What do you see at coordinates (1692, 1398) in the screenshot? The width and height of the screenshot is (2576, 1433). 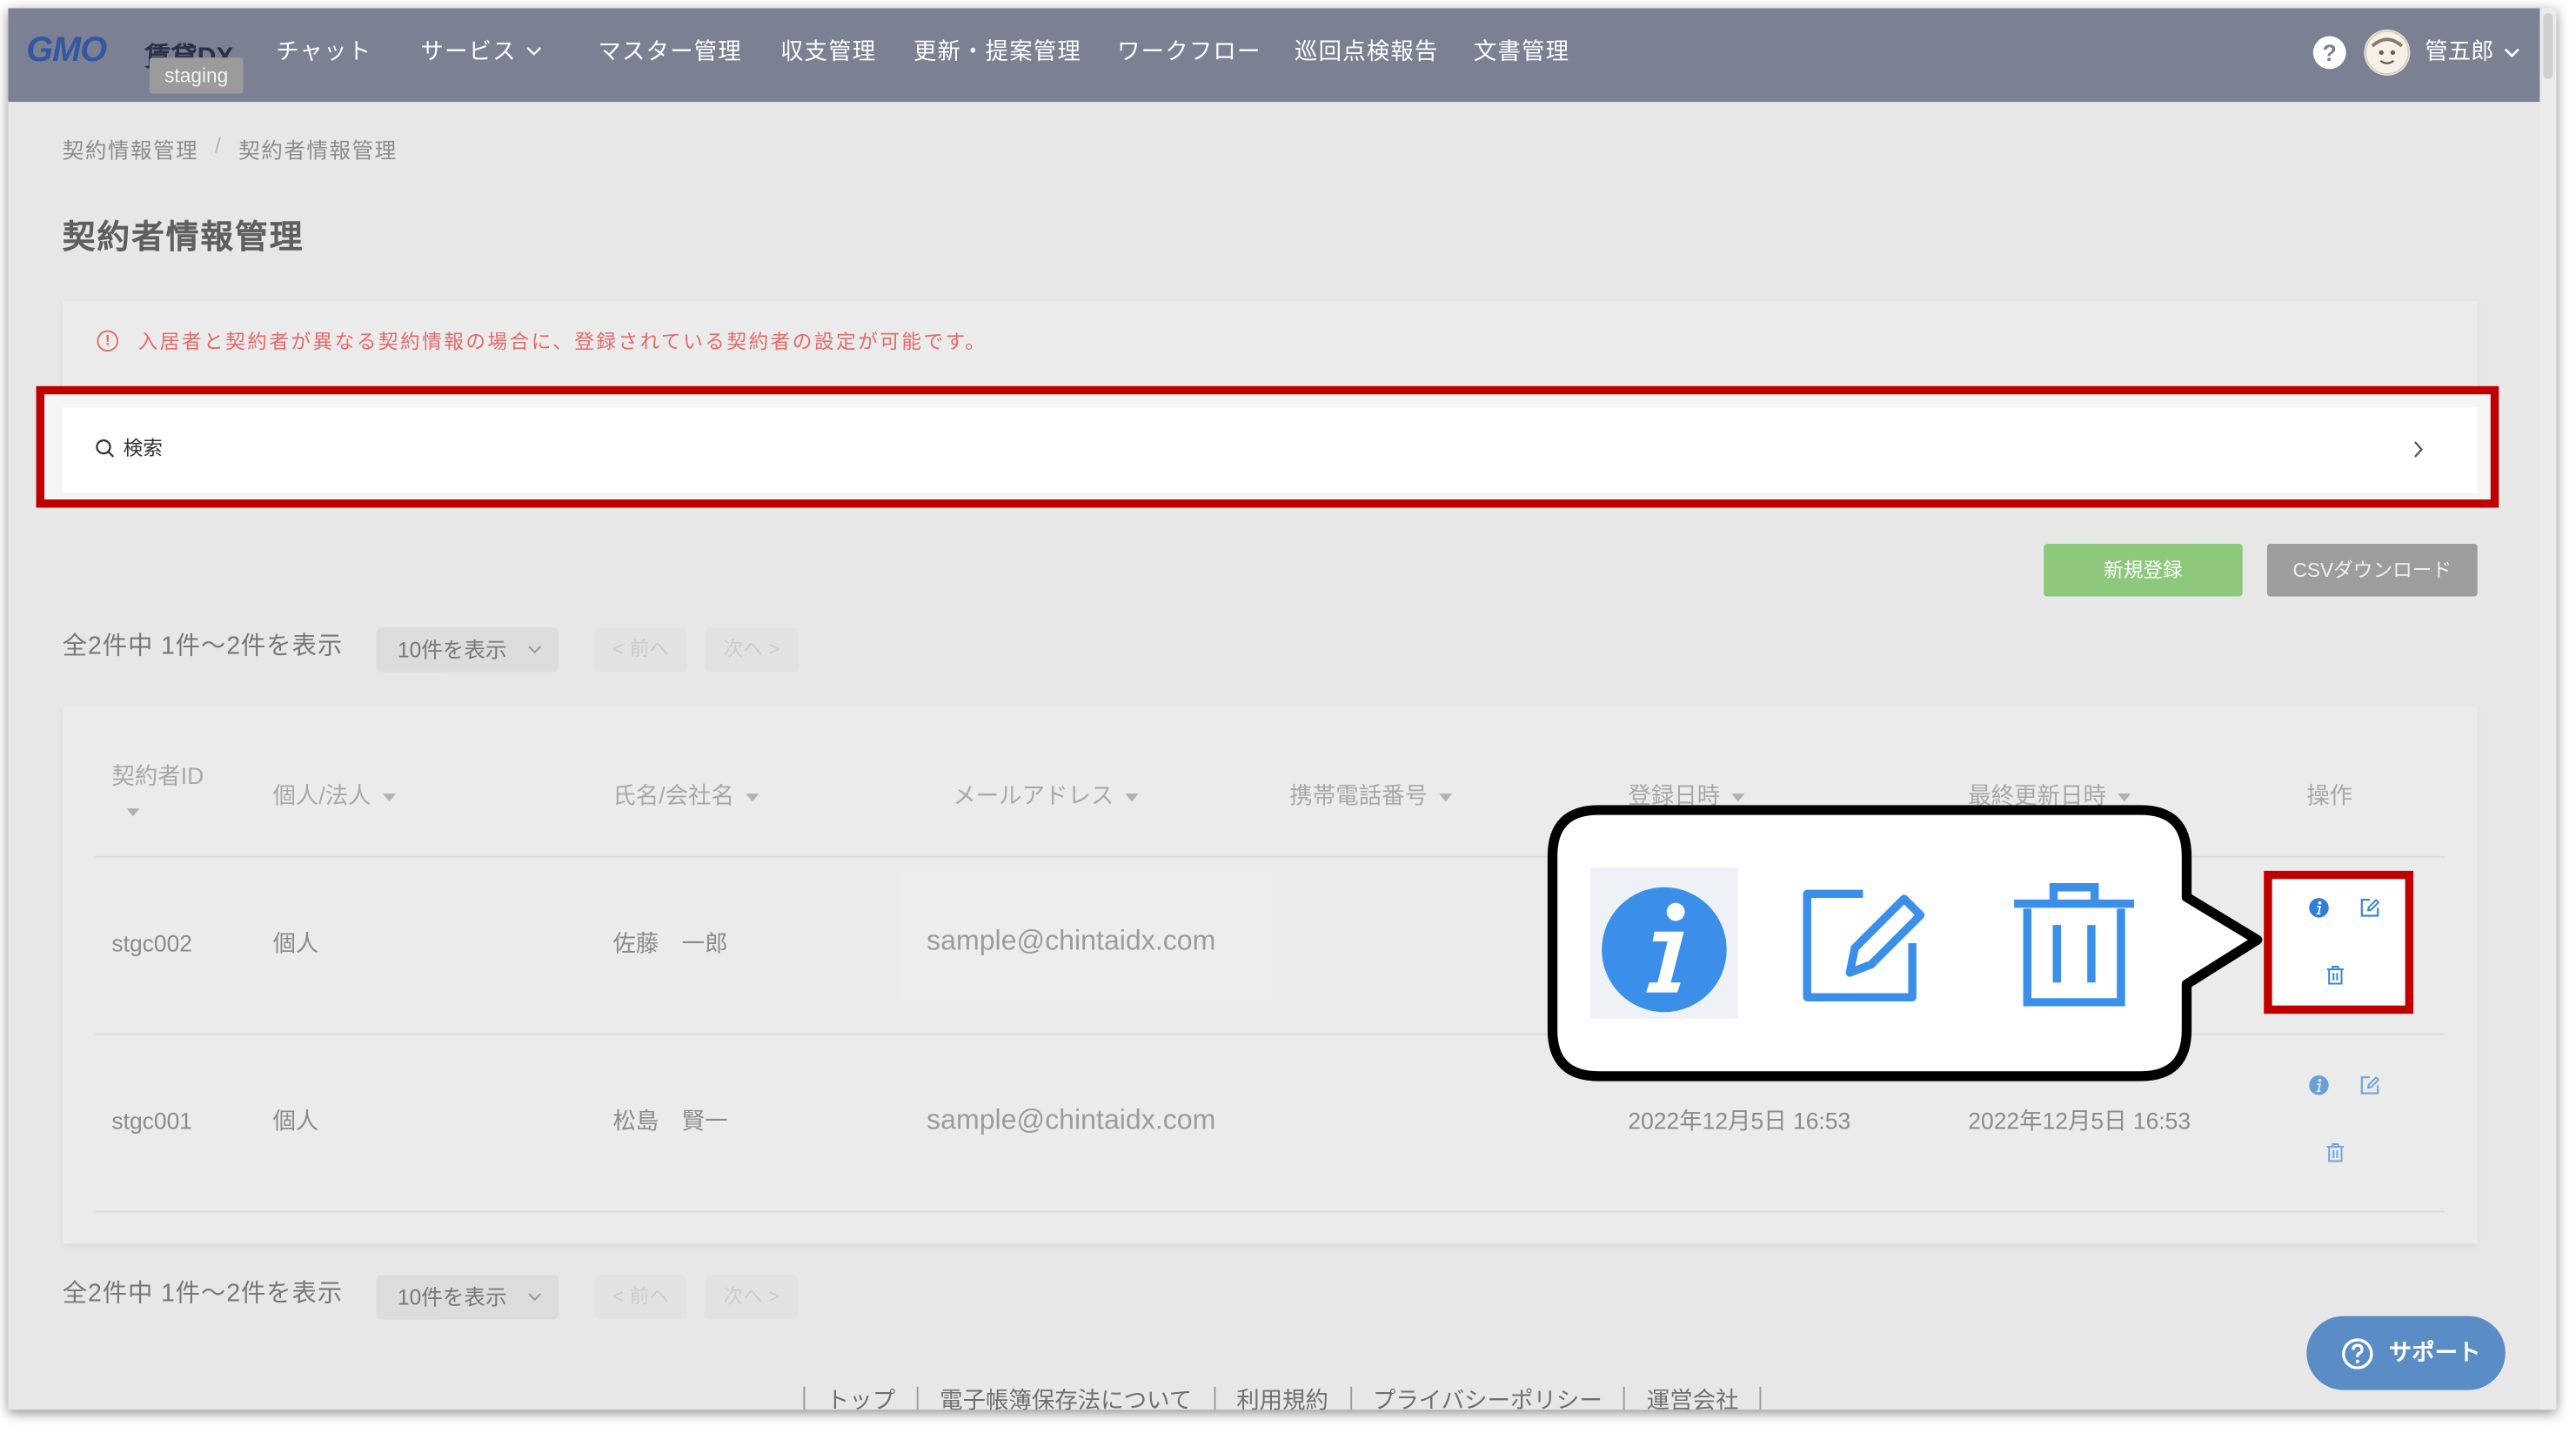 I see `footer-link-company: 運営会社` at bounding box center [1692, 1398].